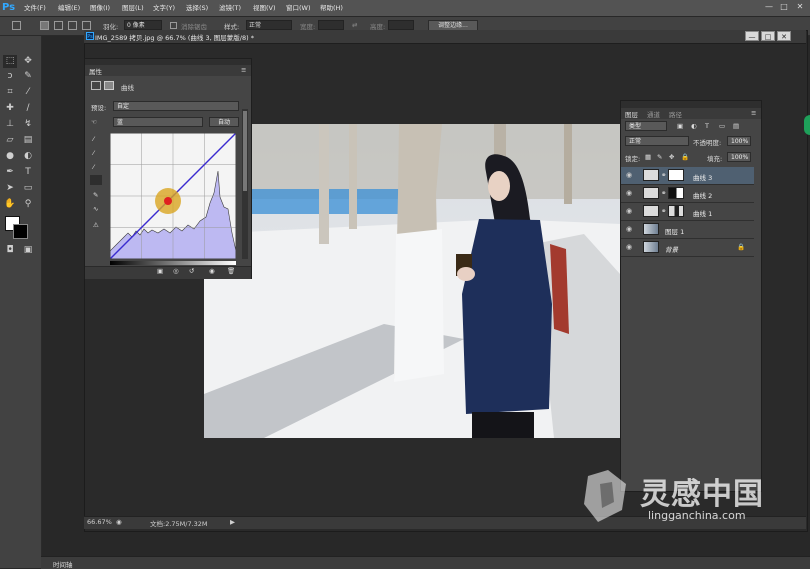 The height and width of the screenshot is (569, 810). Describe the element at coordinates (687, 212) in the screenshot. I see `layer-row-curves-1: ◉ ⚭ 曲线 1` at that location.